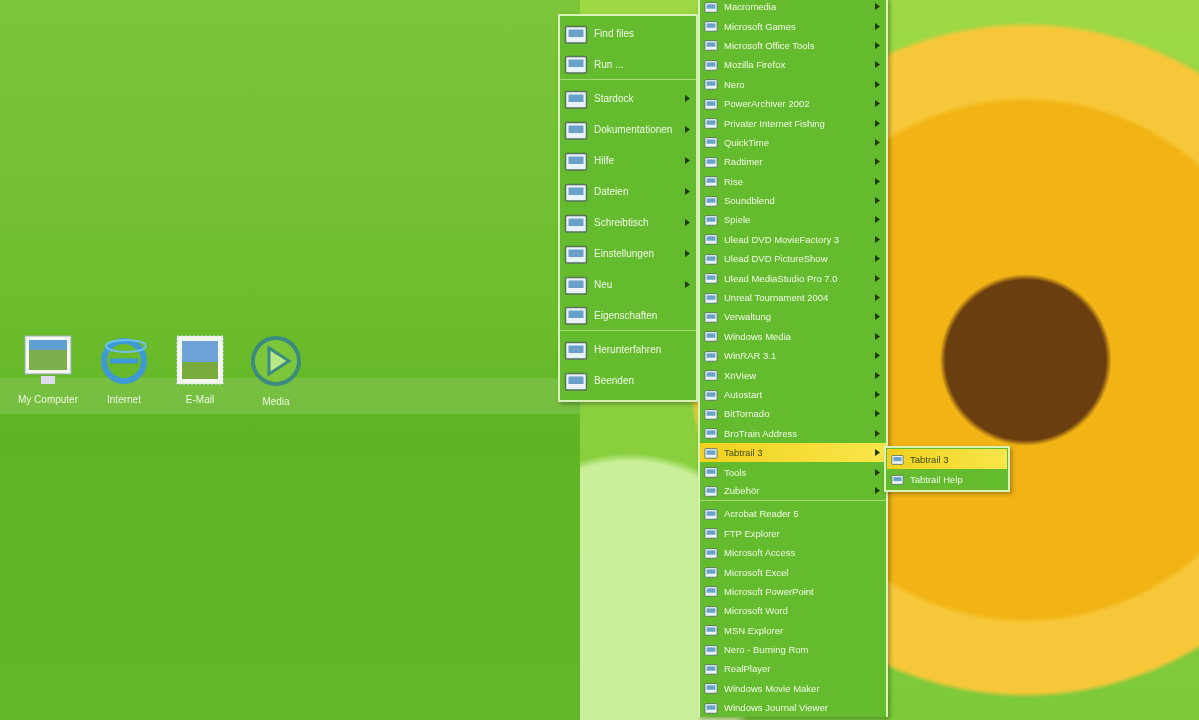 The image size is (1199, 720). Describe the element at coordinates (793, 317) in the screenshot. I see `menu-item: Verwaltung` at that location.